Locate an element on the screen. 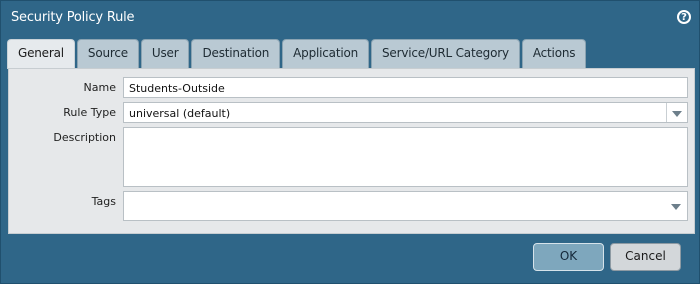 The height and width of the screenshot is (284, 700). tab-service-url-category: Service/URL Category is located at coordinates (445, 53).